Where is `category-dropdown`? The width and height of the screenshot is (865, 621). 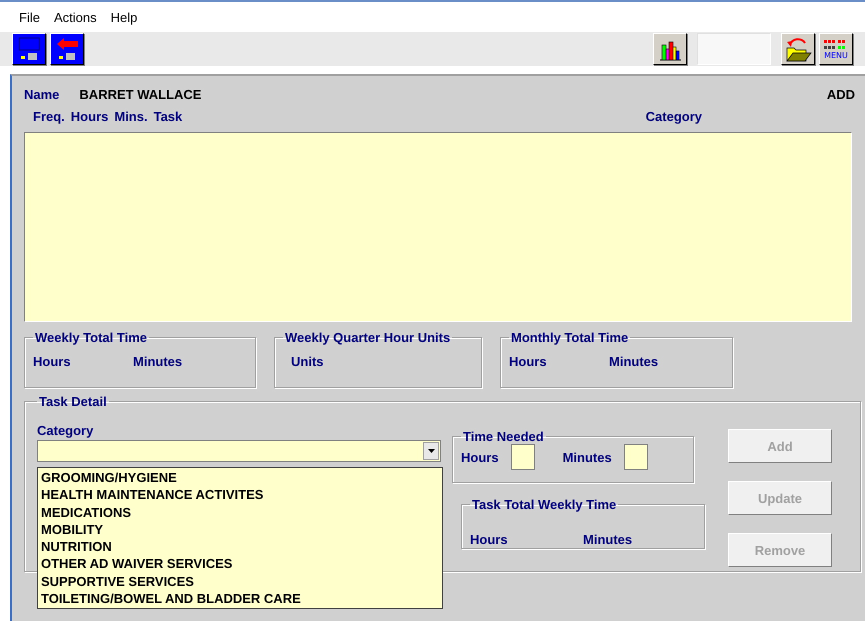
category-dropdown is located at coordinates (239, 451).